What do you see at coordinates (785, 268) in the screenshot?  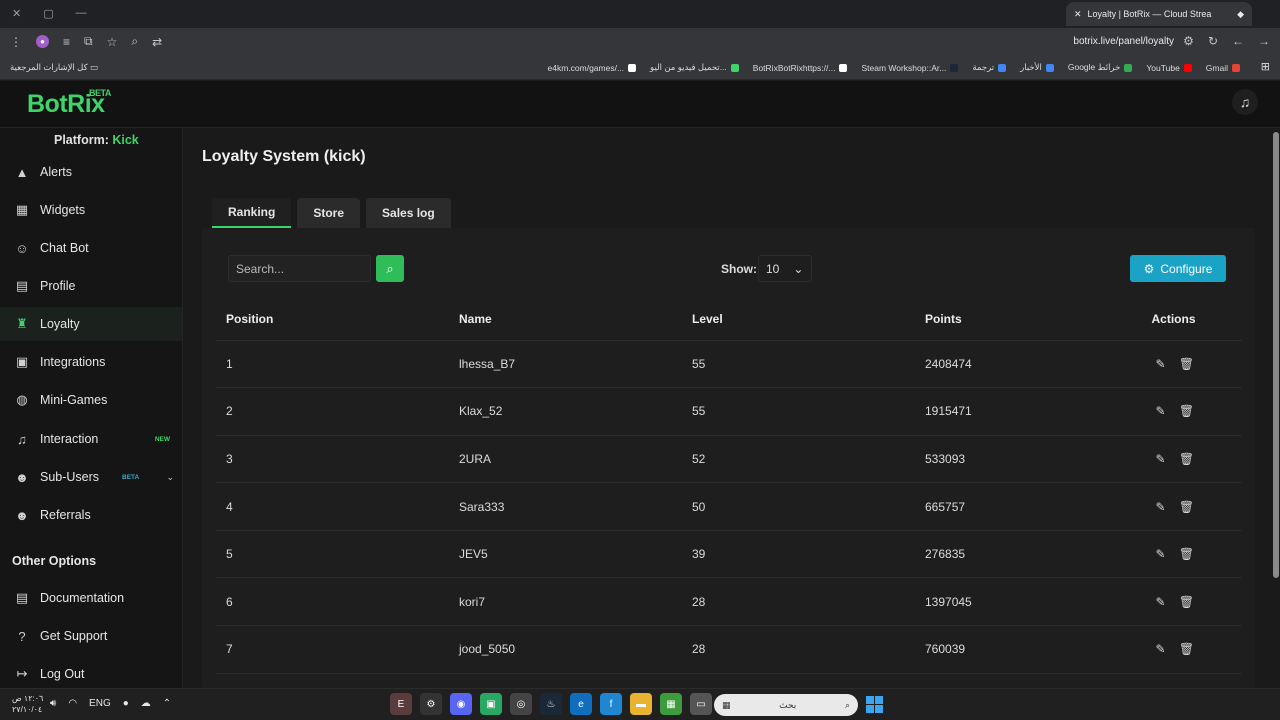 I see `show-count-select: 10 ⌄` at bounding box center [785, 268].